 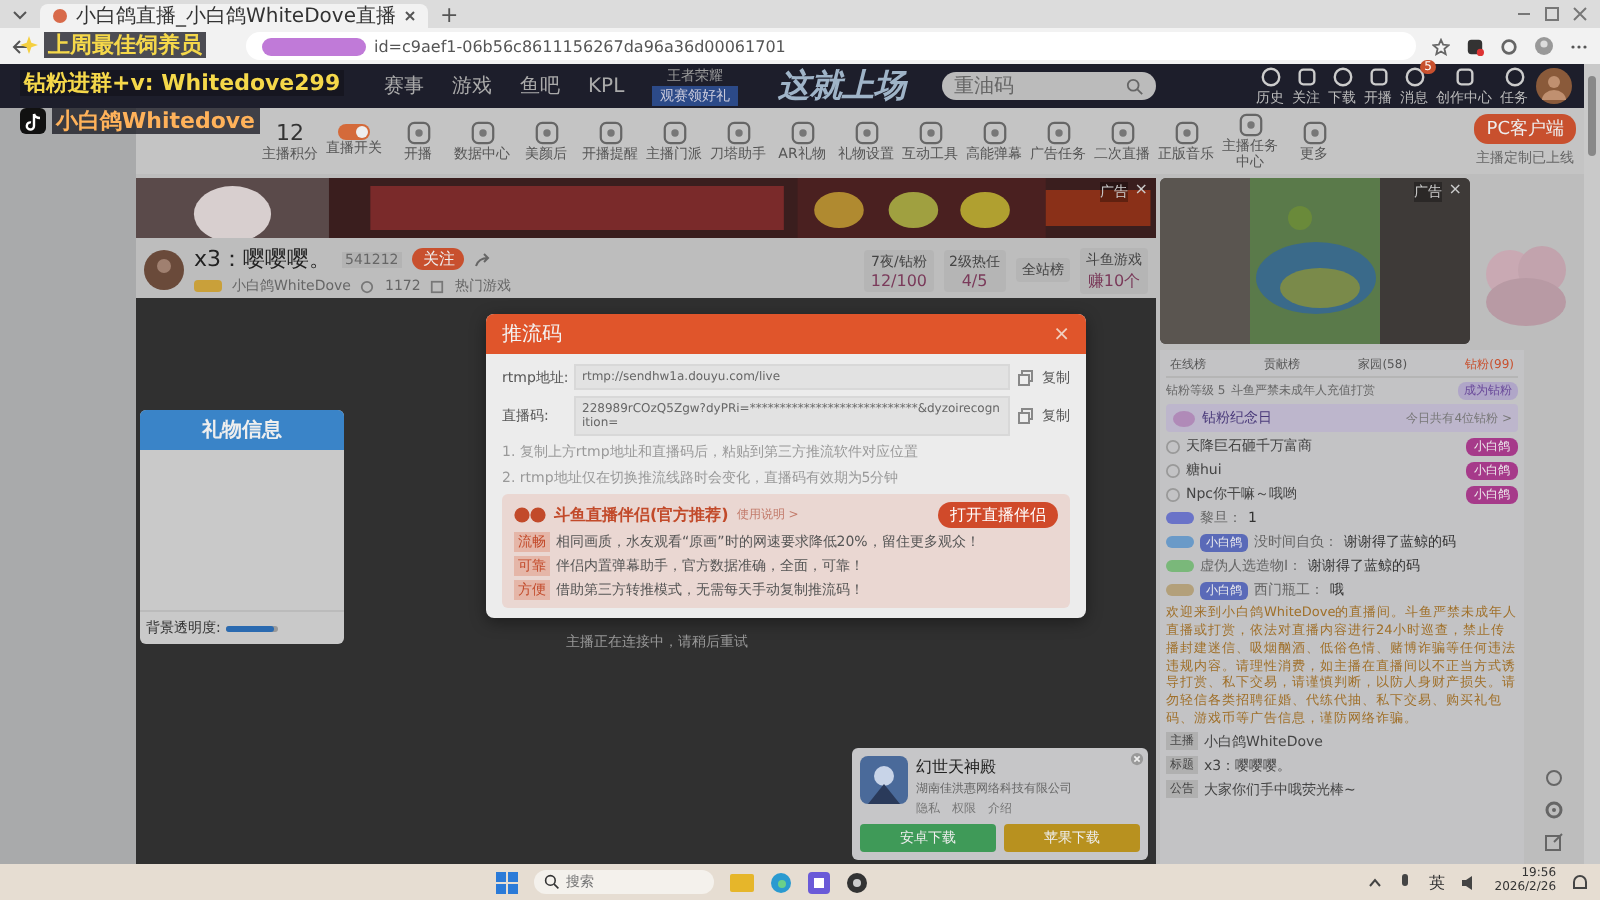 What do you see at coordinates (290, 132) in the screenshot?
I see `score-value: 12` at bounding box center [290, 132].